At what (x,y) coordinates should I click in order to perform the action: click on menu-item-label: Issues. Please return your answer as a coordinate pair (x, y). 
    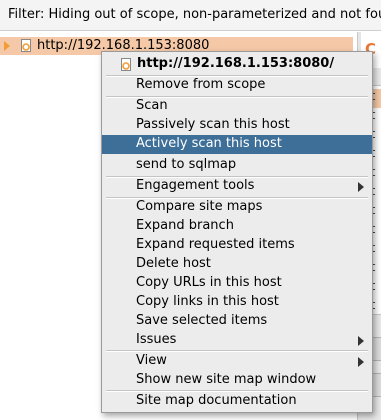
    Looking at the image, I should click on (156, 339).